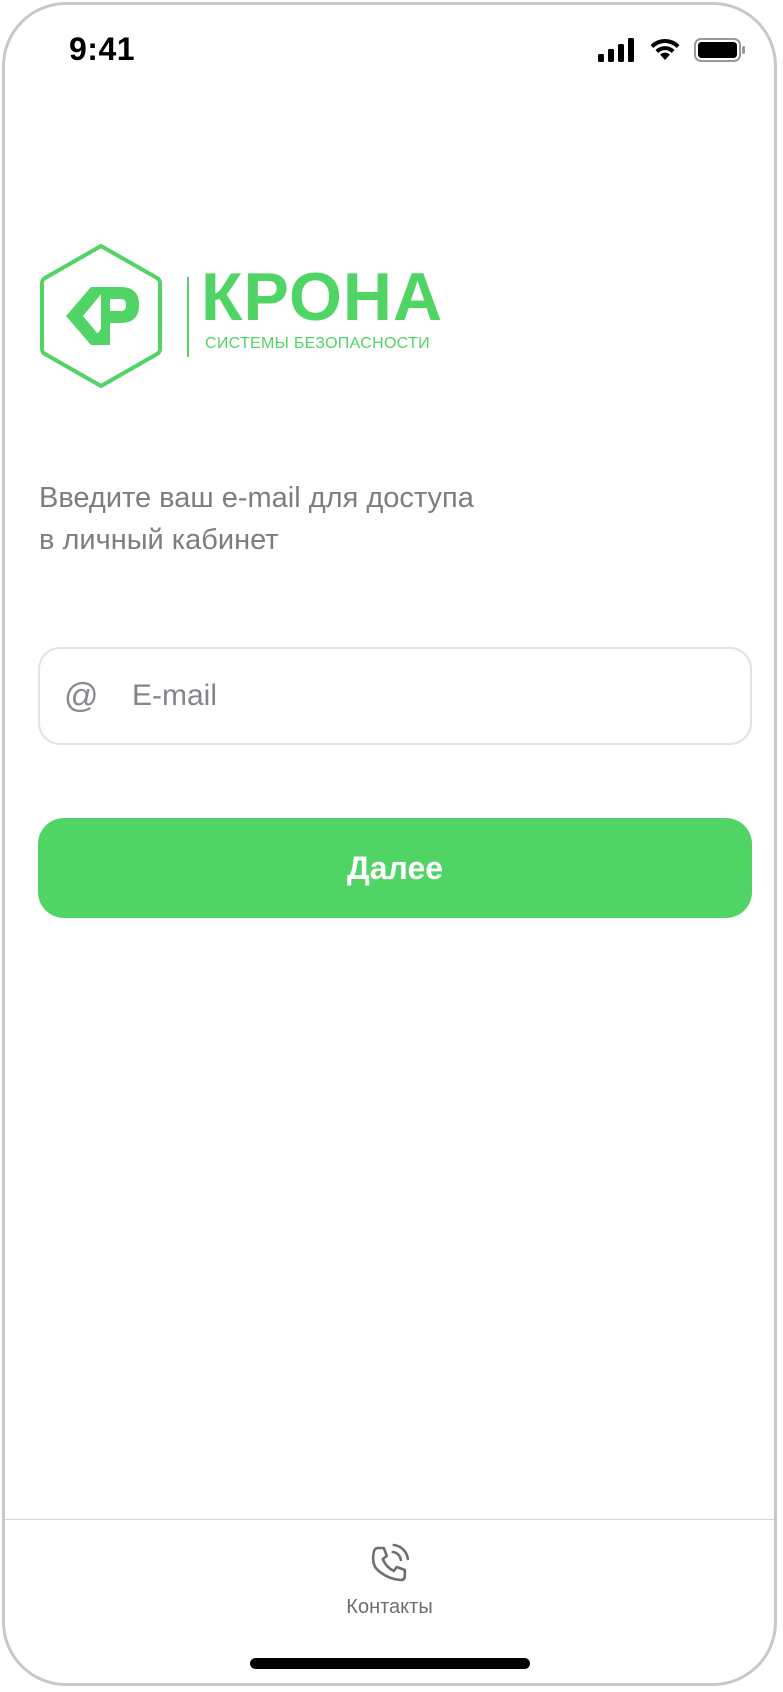 The height and width of the screenshot is (1692, 783). I want to click on logo-wordmark: КРОНА, so click(322, 297).